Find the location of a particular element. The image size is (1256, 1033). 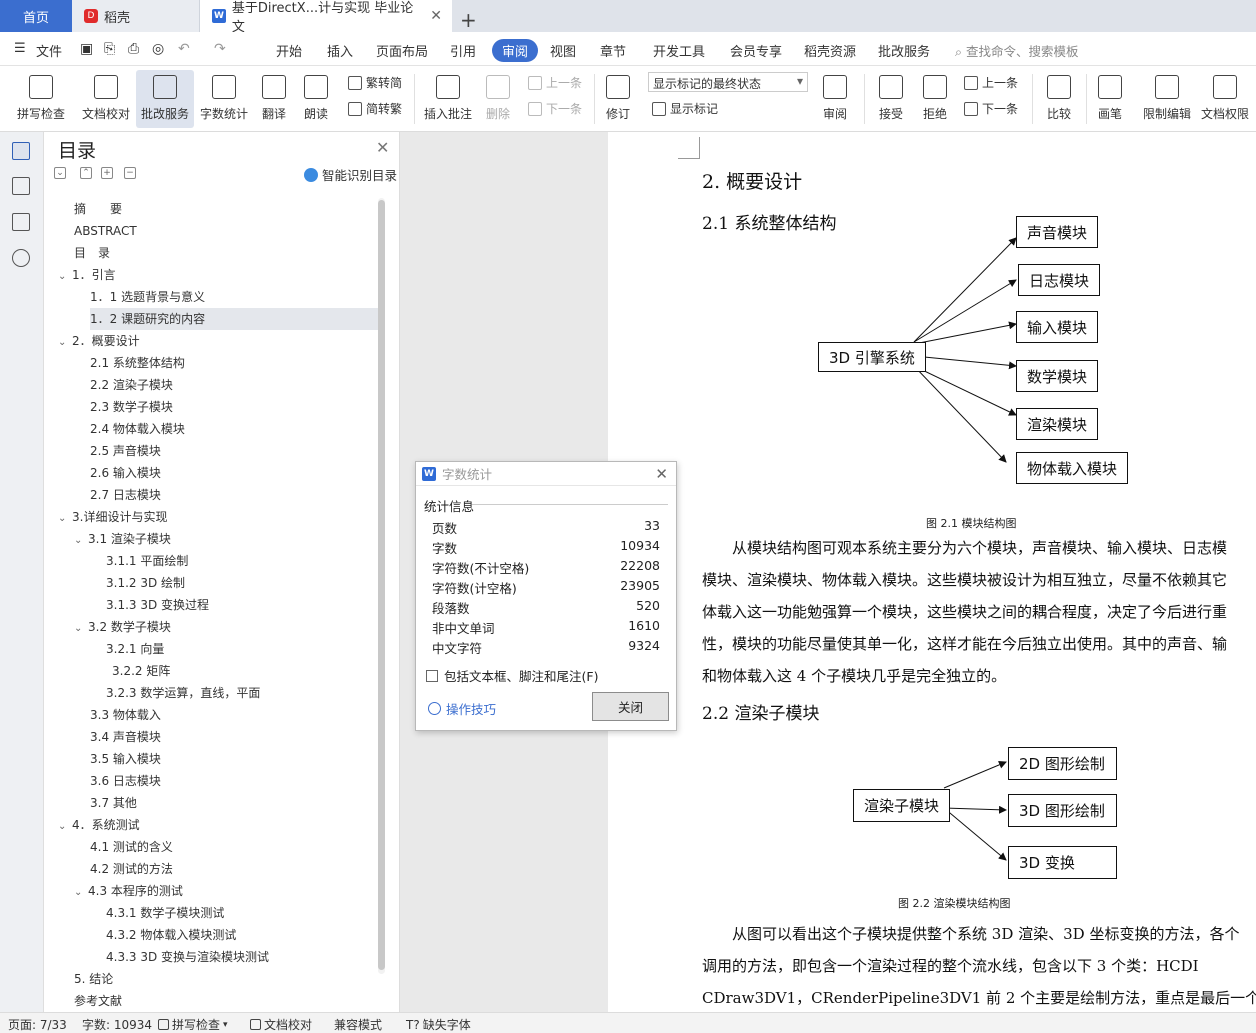

toc-scrollbar is located at coordinates (381, 586).